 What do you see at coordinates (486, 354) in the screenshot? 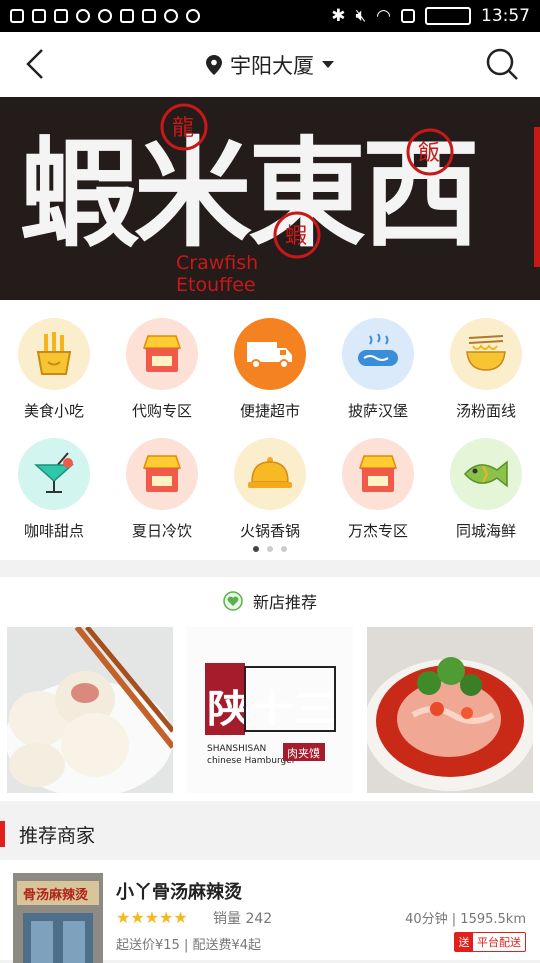
I see `noodle-bowl-icon` at bounding box center [486, 354].